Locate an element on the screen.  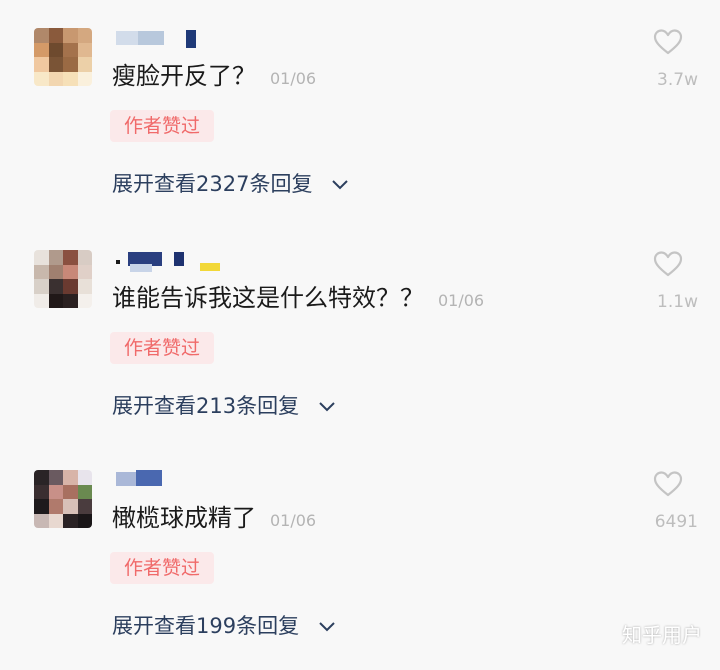
like-count: 6491 is located at coordinates (676, 522).